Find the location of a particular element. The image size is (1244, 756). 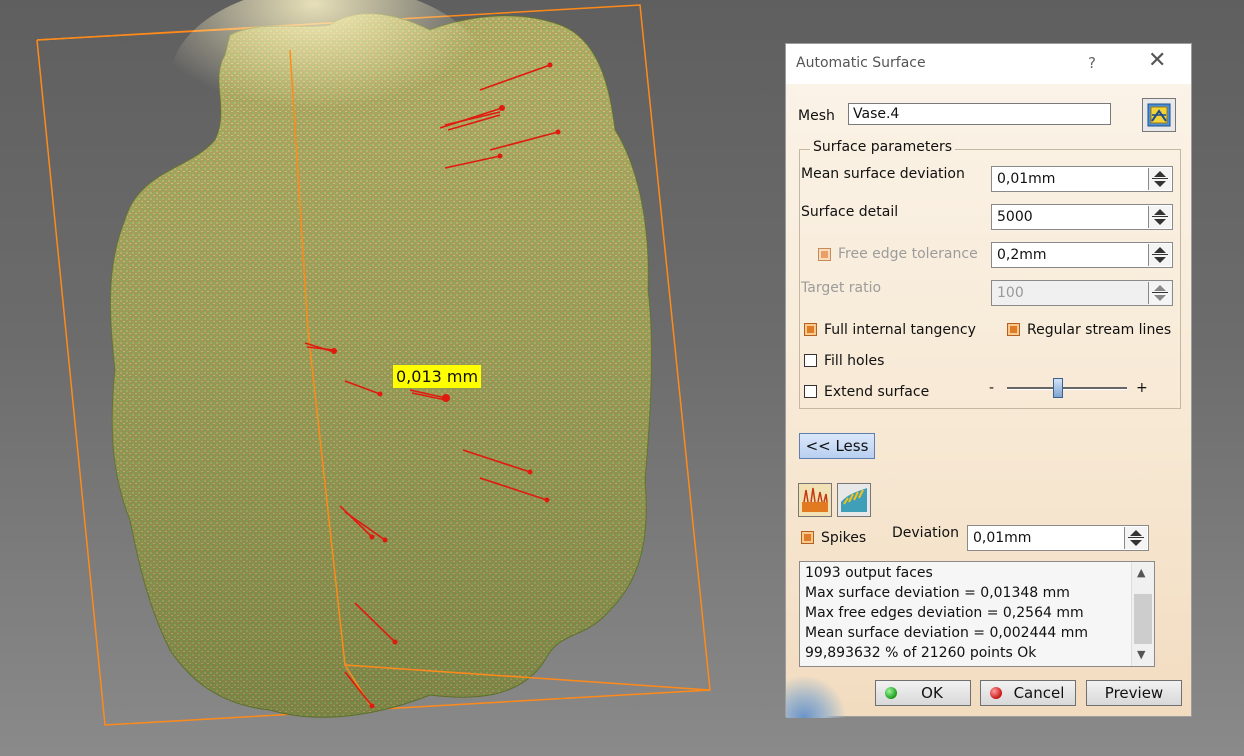

less-button: << Less is located at coordinates (837, 446).